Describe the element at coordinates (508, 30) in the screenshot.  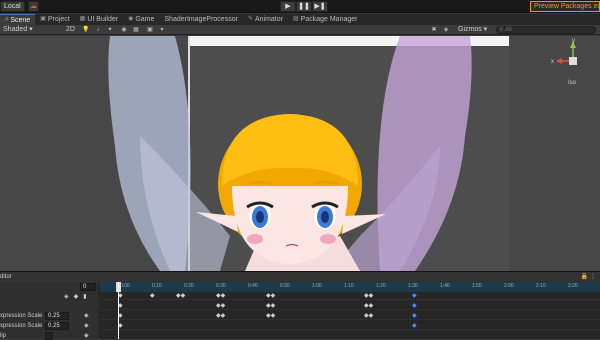
I see `search-placeholder: All` at that location.